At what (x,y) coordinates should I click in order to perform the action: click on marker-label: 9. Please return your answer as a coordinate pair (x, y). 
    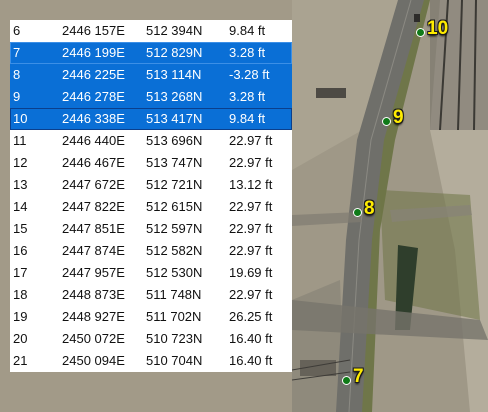
    Looking at the image, I should click on (398, 117).